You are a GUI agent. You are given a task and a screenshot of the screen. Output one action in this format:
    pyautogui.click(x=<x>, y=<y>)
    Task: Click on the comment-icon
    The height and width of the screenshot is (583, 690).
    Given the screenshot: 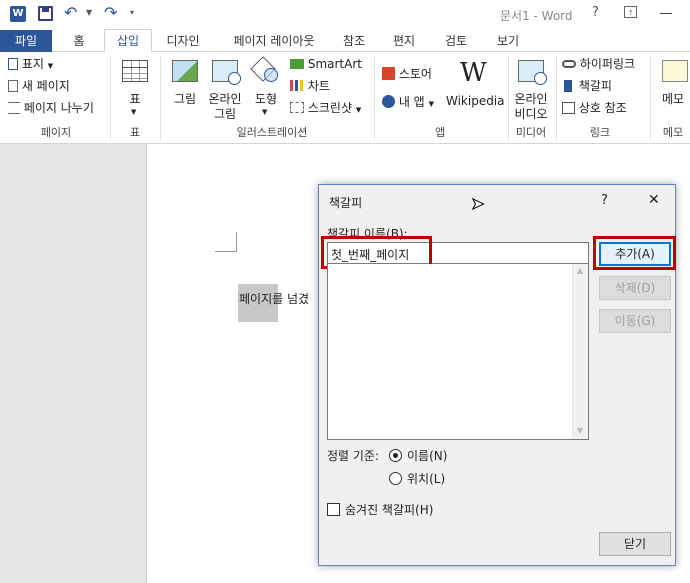 What is the action you would take?
    pyautogui.click(x=675, y=71)
    